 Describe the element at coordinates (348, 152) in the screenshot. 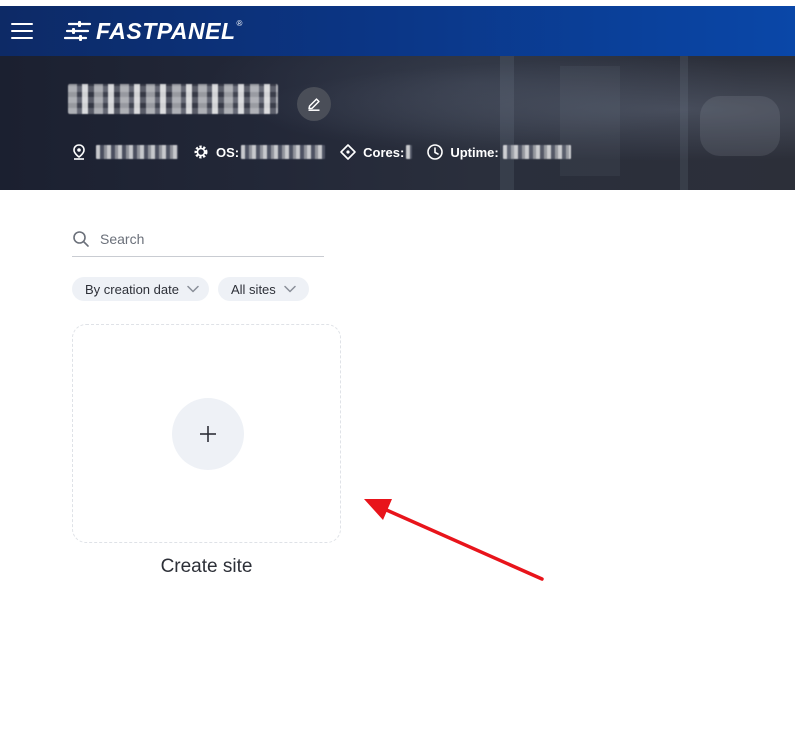

I see `cpu-diamond-icon` at that location.